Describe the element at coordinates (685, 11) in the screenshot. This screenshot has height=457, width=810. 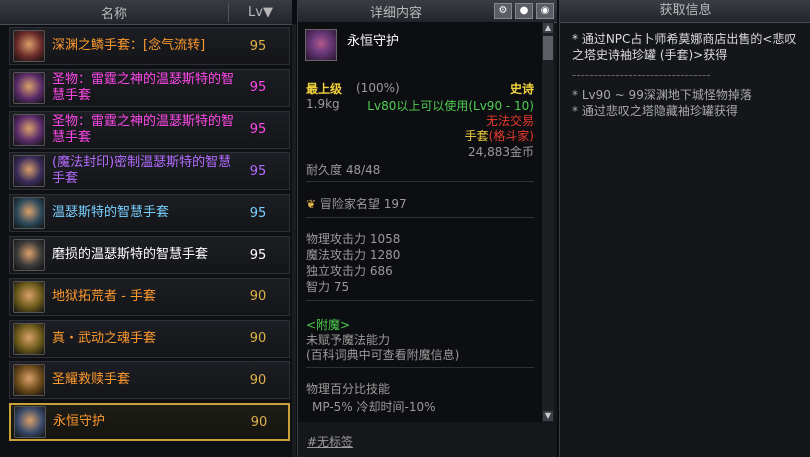
I see `acquisition-header: 获取信息` at that location.